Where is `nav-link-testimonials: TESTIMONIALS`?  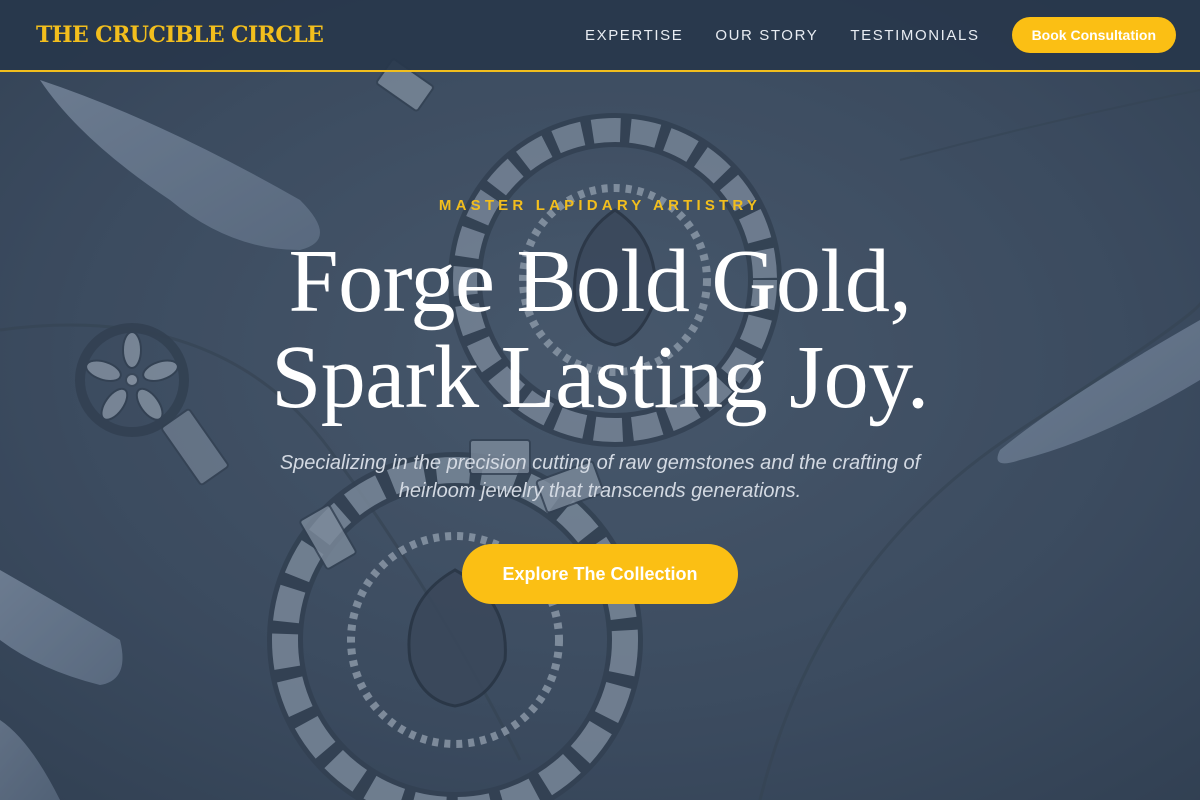 nav-link-testimonials: TESTIMONIALS is located at coordinates (914, 35).